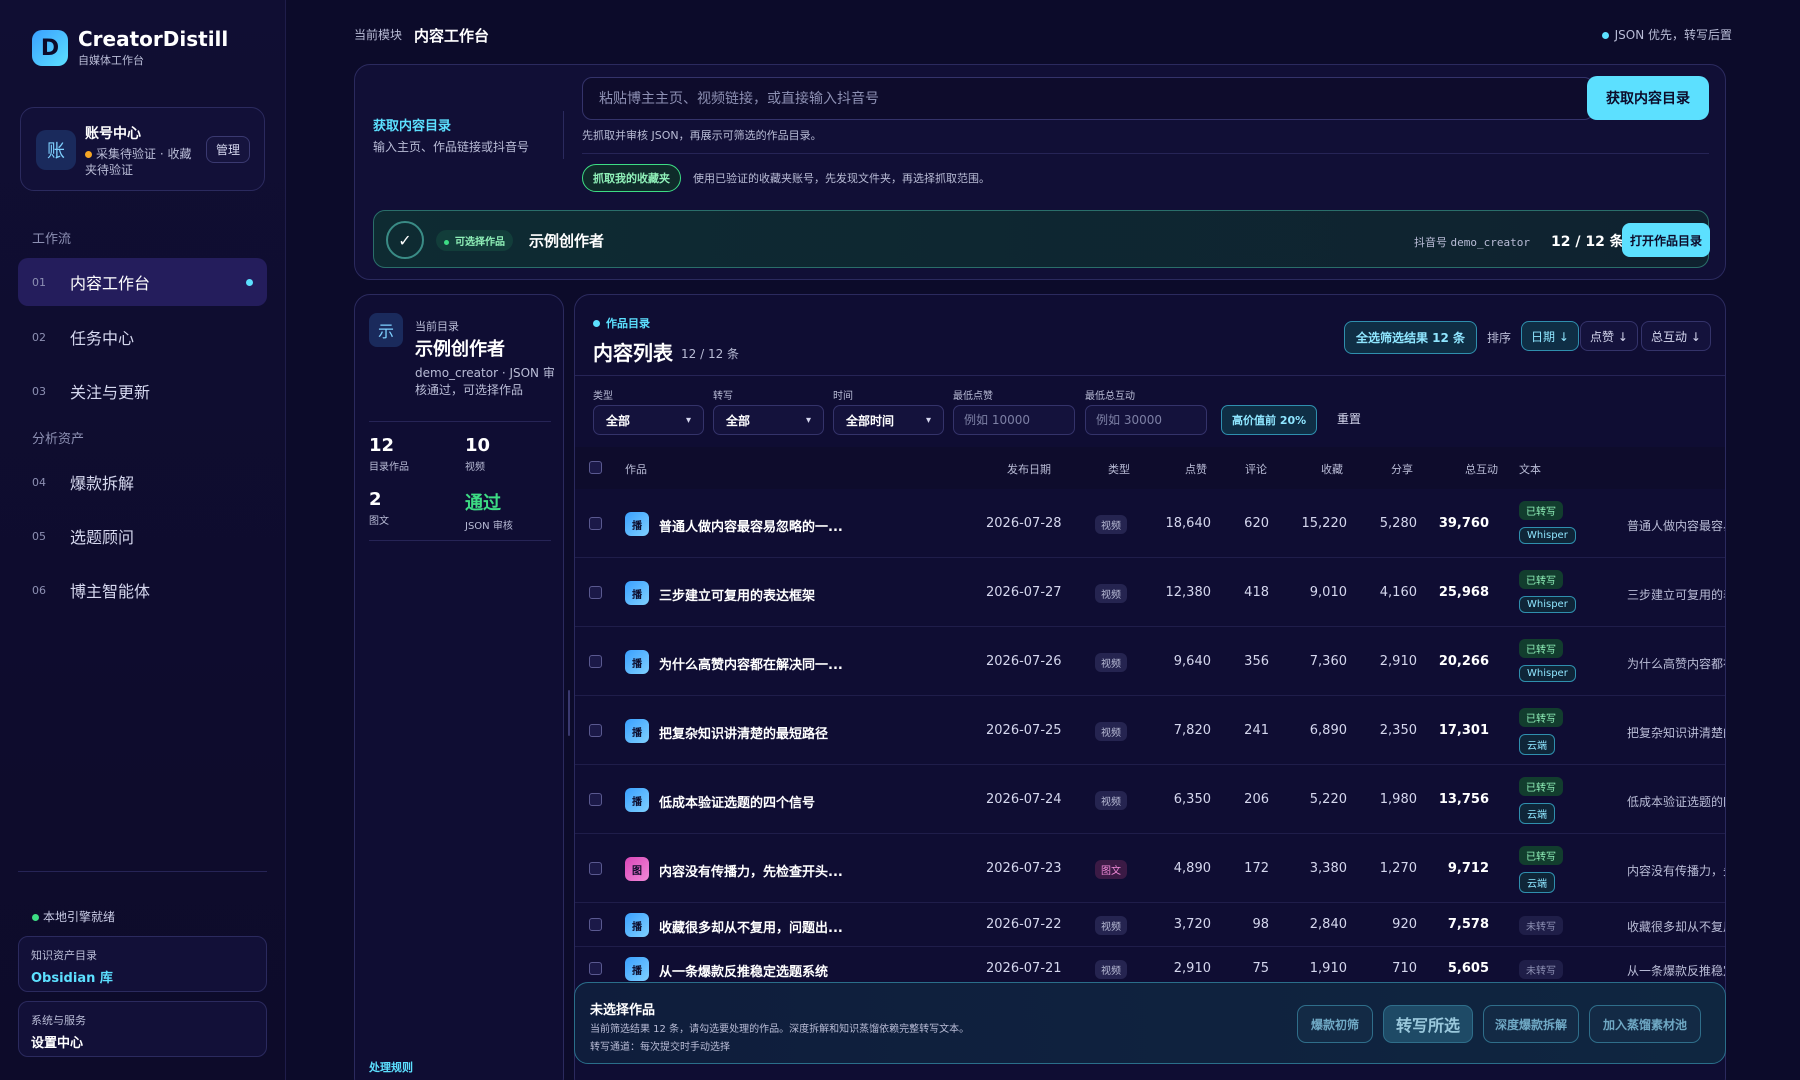  Describe the element at coordinates (569, 713) in the screenshot. I see `resize-handle` at that location.